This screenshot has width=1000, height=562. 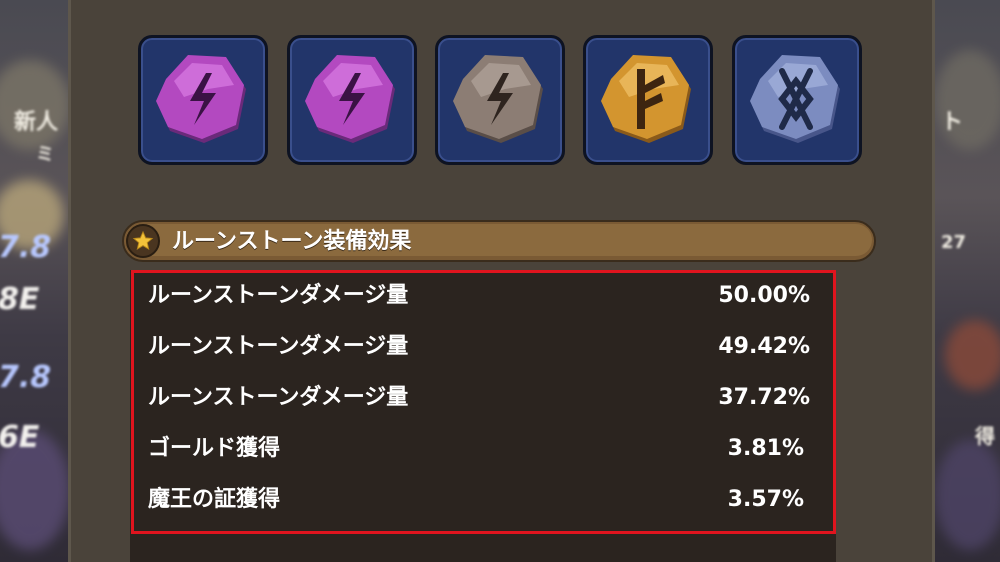 I want to click on effect-label: ゴールド獲得, so click(x=214, y=448).